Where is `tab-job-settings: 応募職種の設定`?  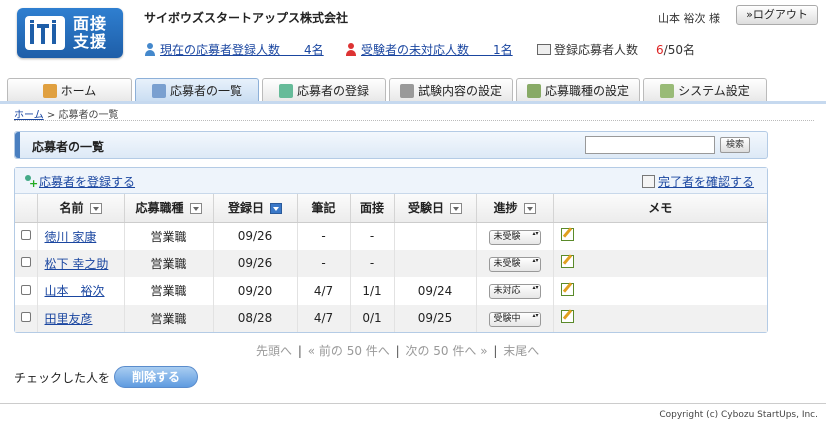
tab-job-settings: 応募職種の設定 is located at coordinates (578, 90).